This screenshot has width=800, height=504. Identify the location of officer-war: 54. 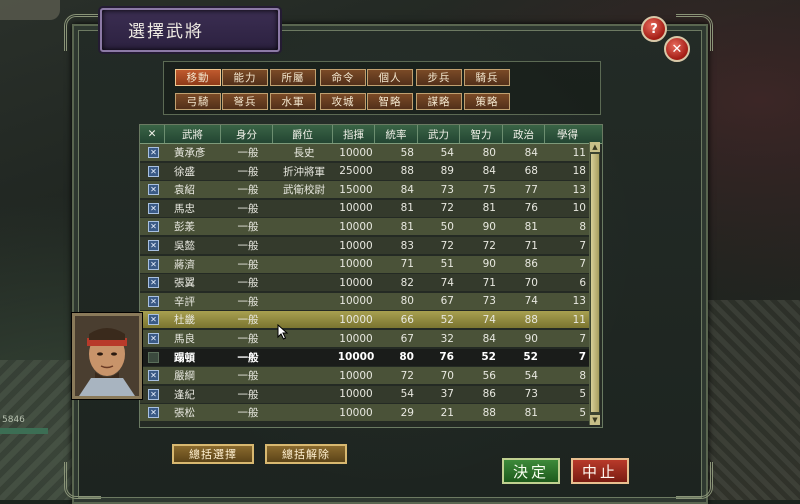
(447, 152).